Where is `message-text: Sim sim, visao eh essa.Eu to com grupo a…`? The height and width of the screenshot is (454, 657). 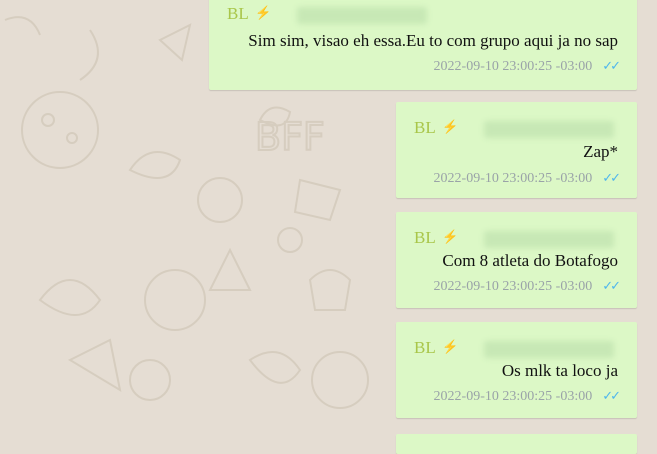
message-text: Sim sim, visao eh essa.Eu to com grupo a… is located at coordinates (433, 40).